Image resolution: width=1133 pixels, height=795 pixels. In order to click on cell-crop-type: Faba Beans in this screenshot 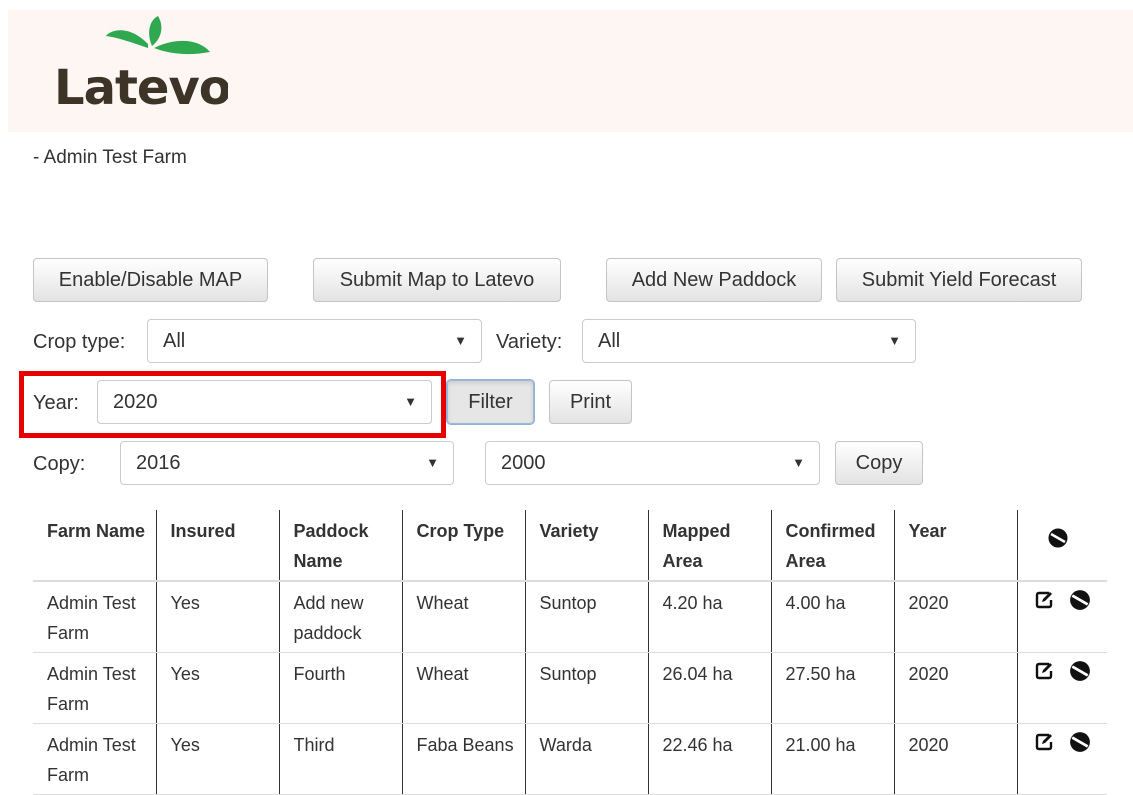, I will do `click(463, 759)`.